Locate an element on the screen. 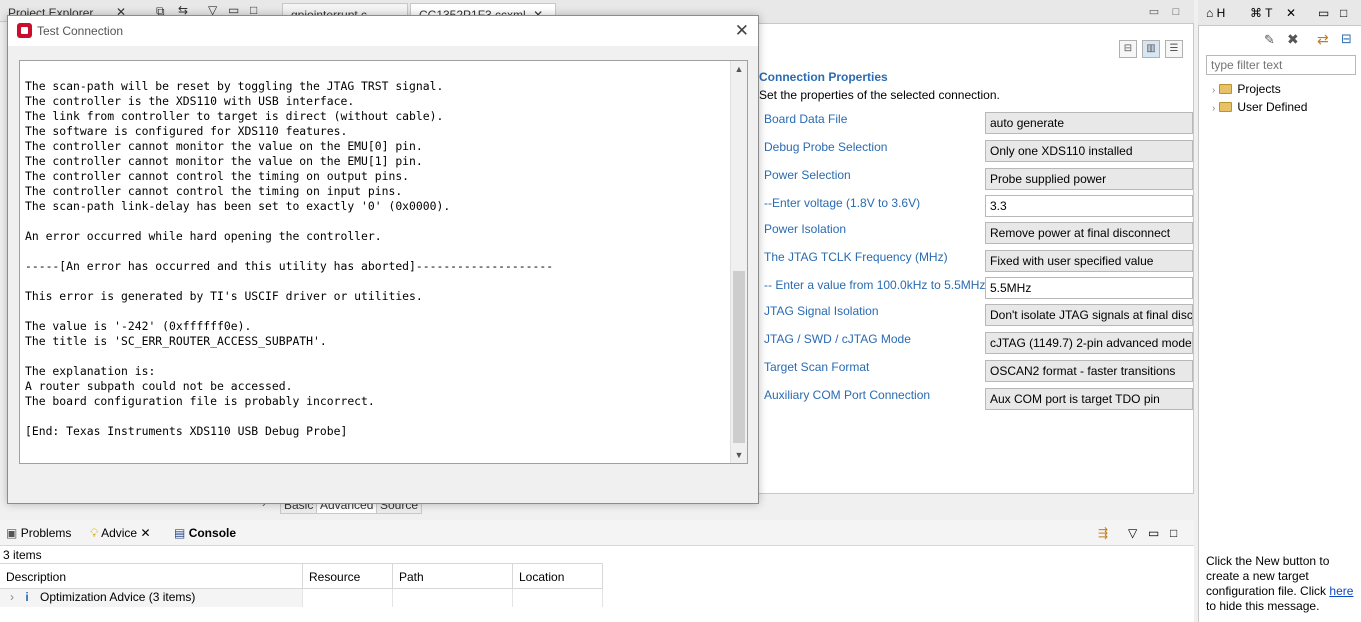 The width and height of the screenshot is (1361, 622). tree-label: User Defined is located at coordinates (1272, 107).